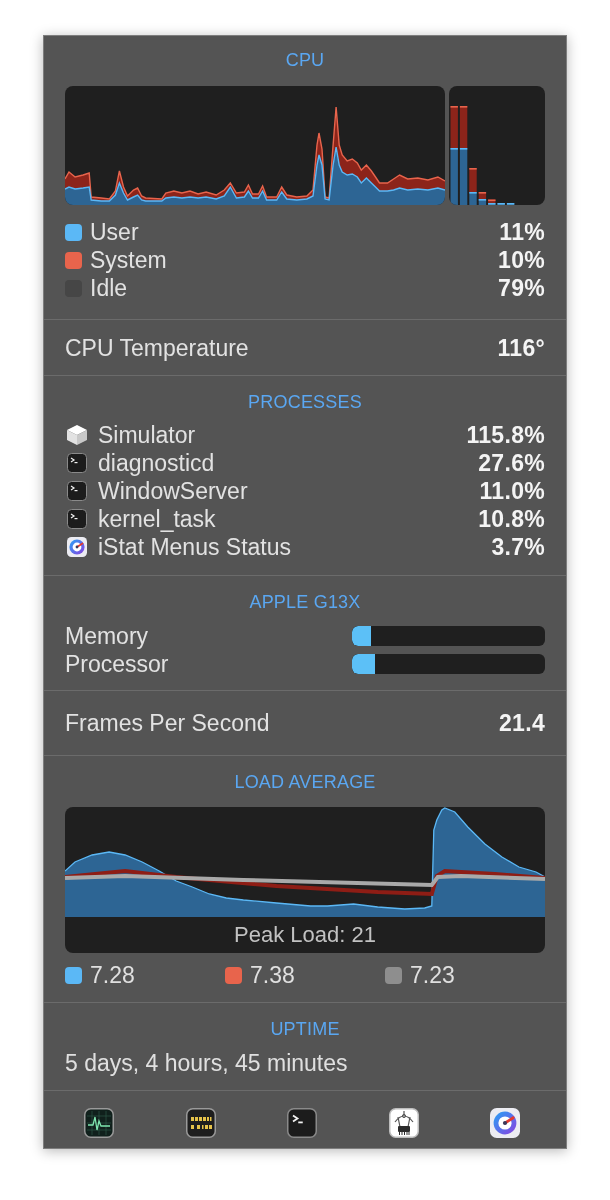 This screenshot has height=1200, width=610. Describe the element at coordinates (305, 402) in the screenshot. I see `section-title: PROCESSES` at that location.